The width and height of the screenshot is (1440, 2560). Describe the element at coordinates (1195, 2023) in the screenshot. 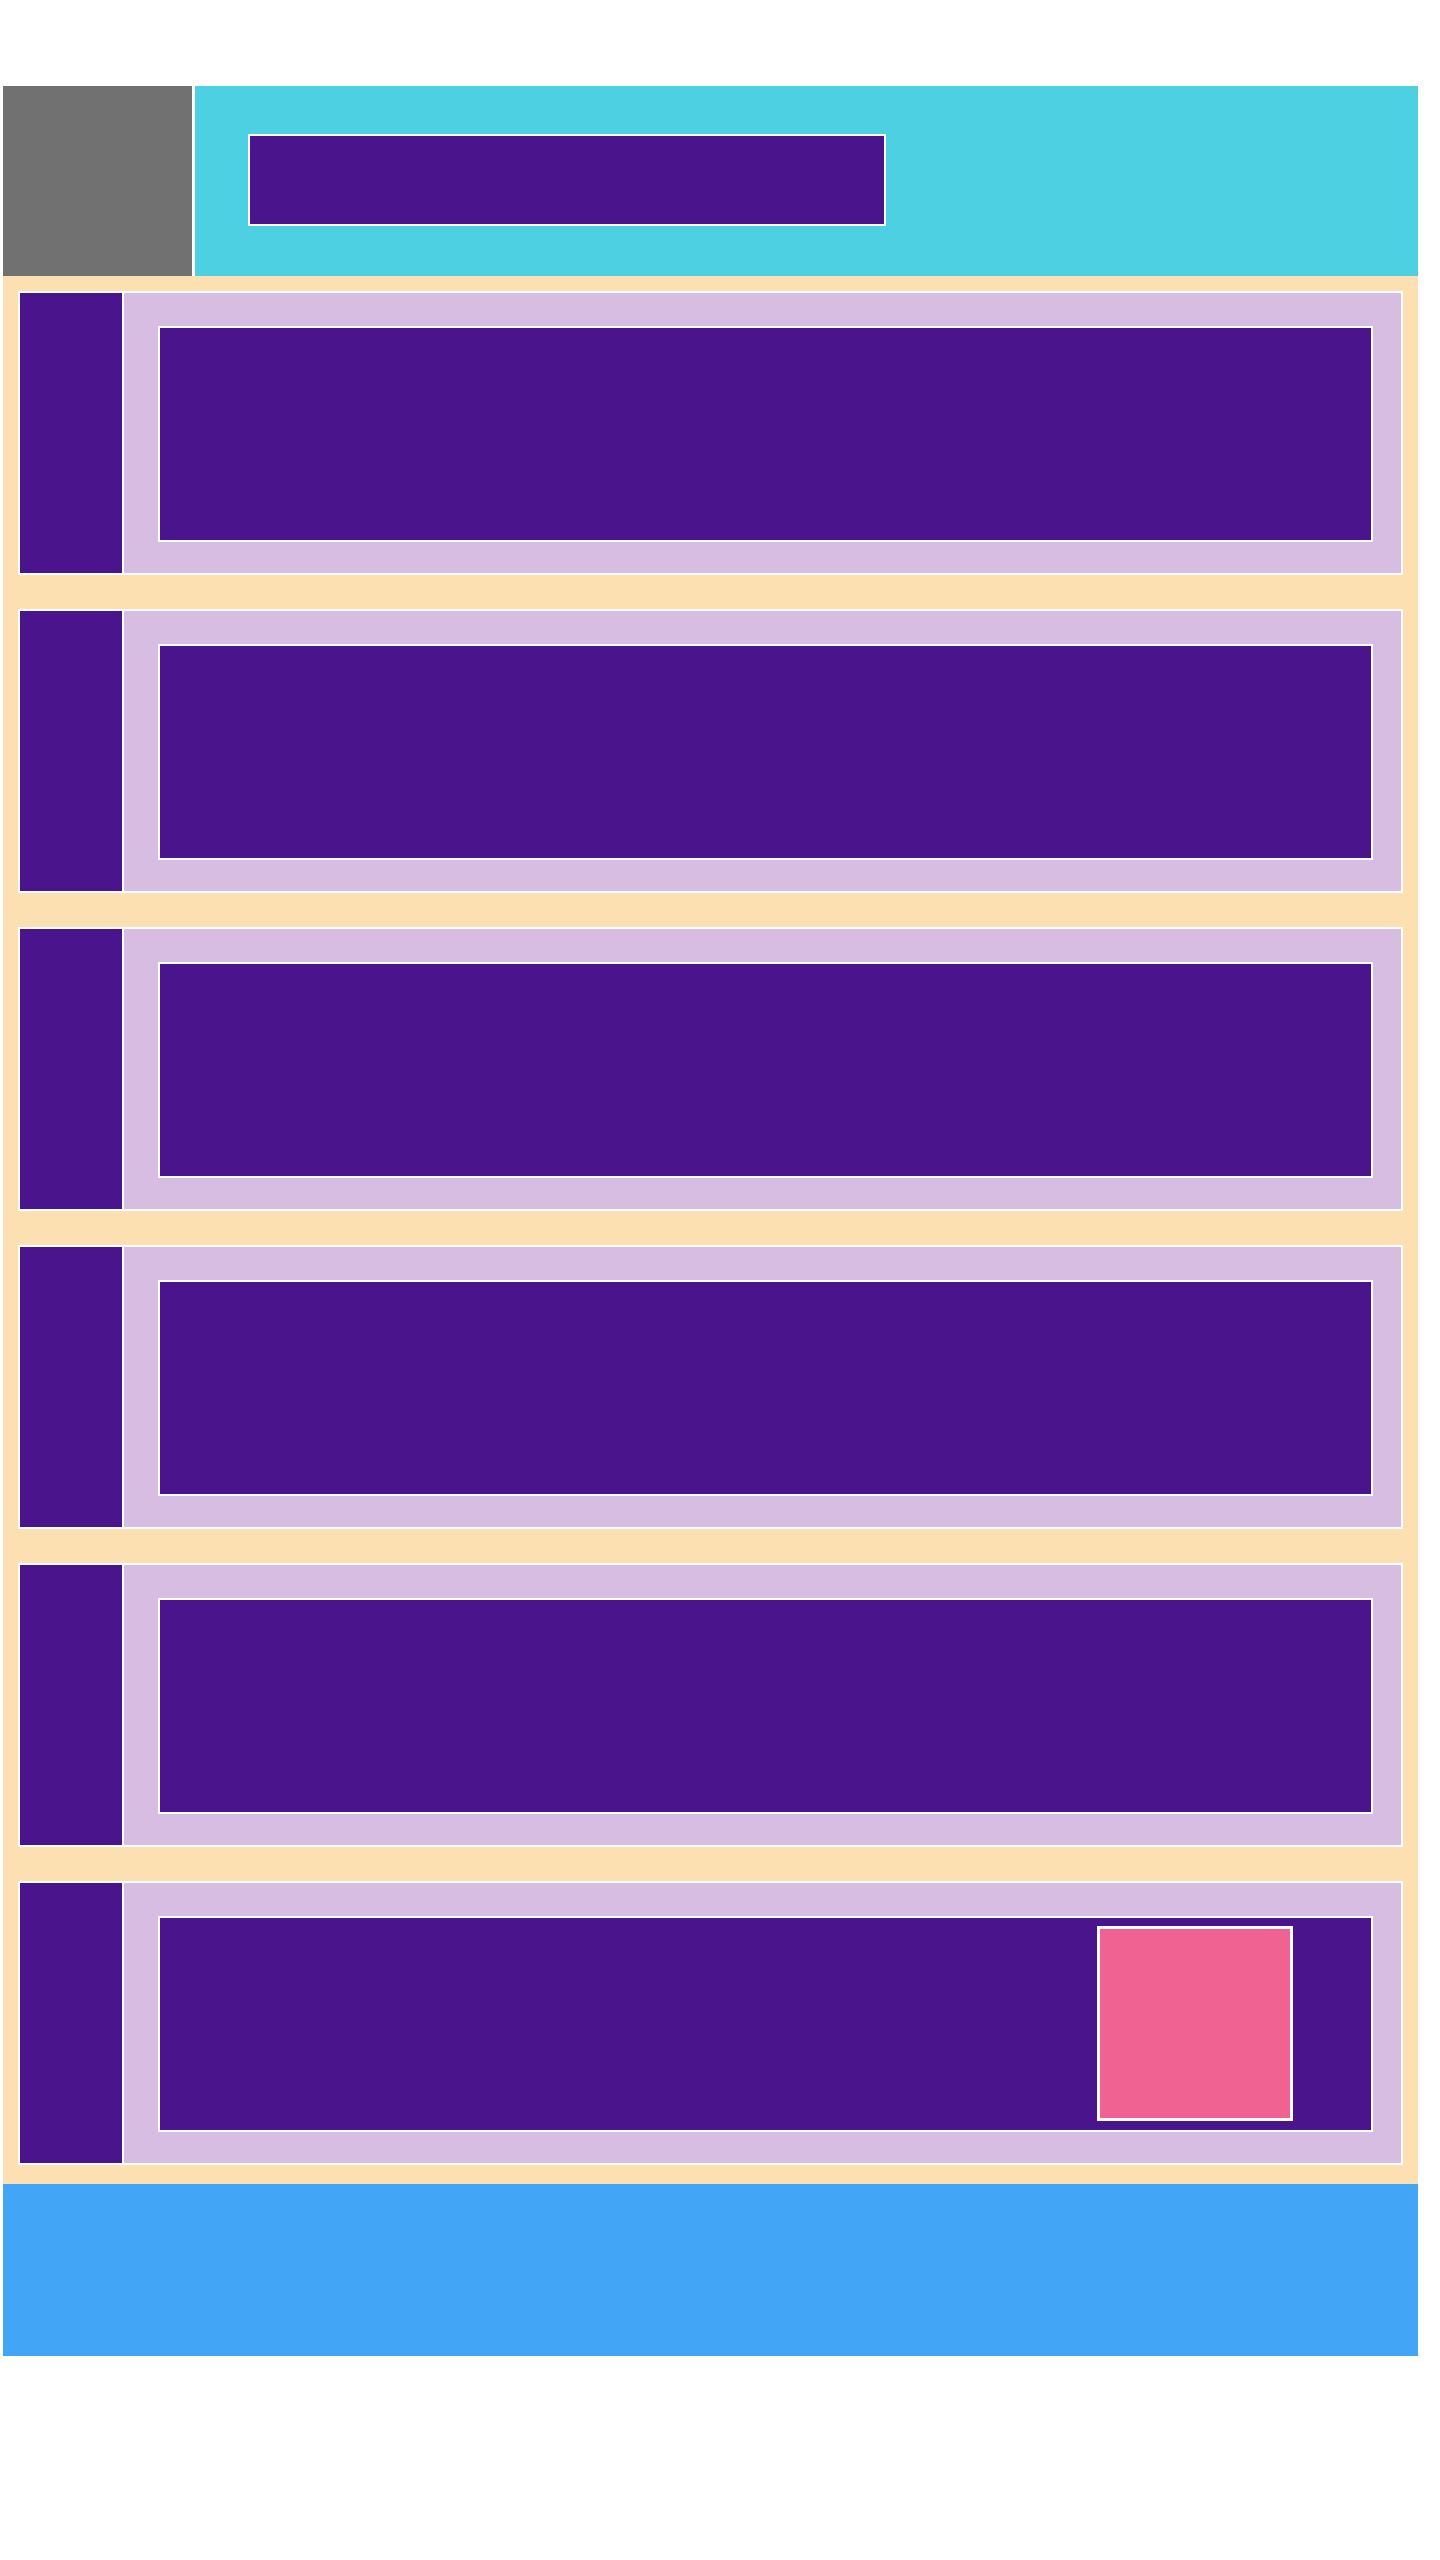

I see `action-button` at that location.